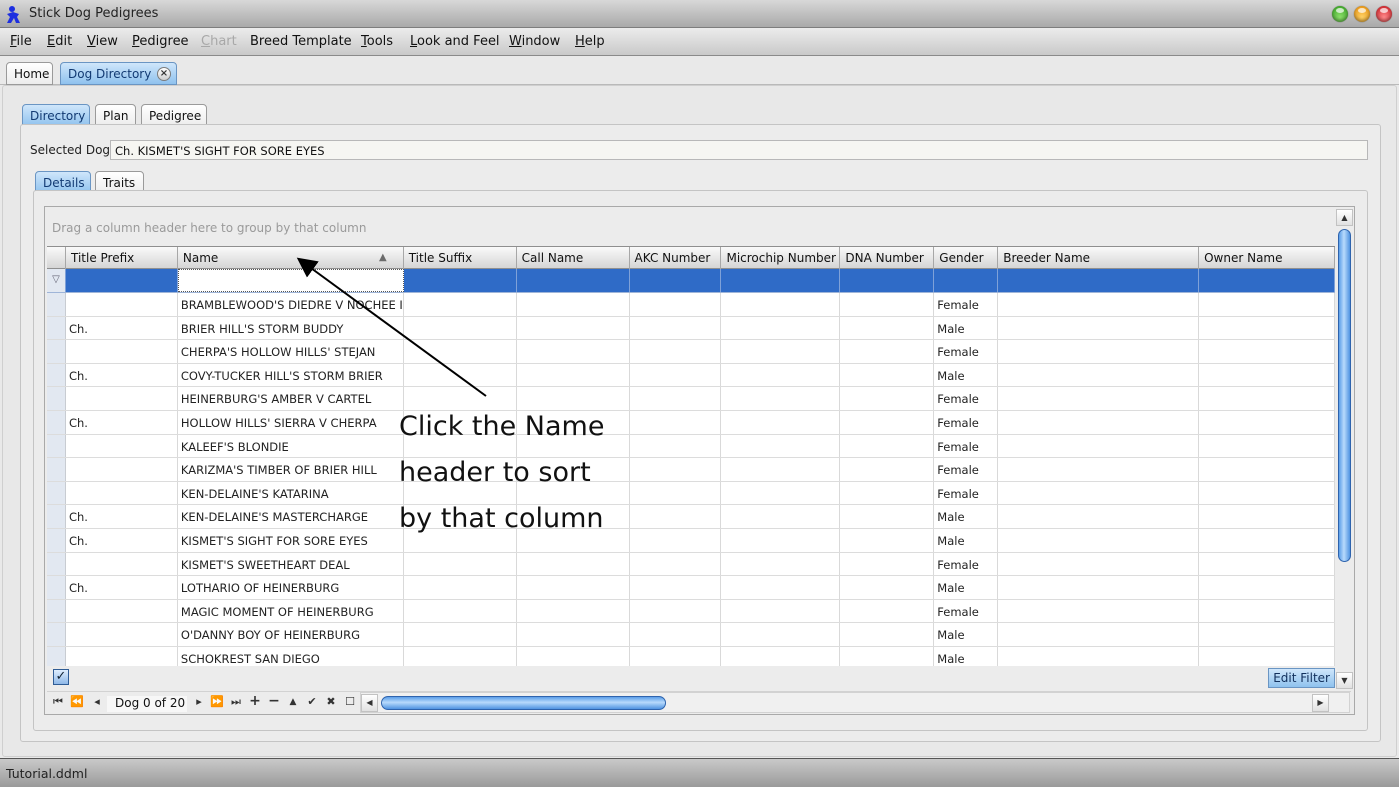  What do you see at coordinates (1362, 14) in the screenshot?
I see `maximize-button` at bounding box center [1362, 14].